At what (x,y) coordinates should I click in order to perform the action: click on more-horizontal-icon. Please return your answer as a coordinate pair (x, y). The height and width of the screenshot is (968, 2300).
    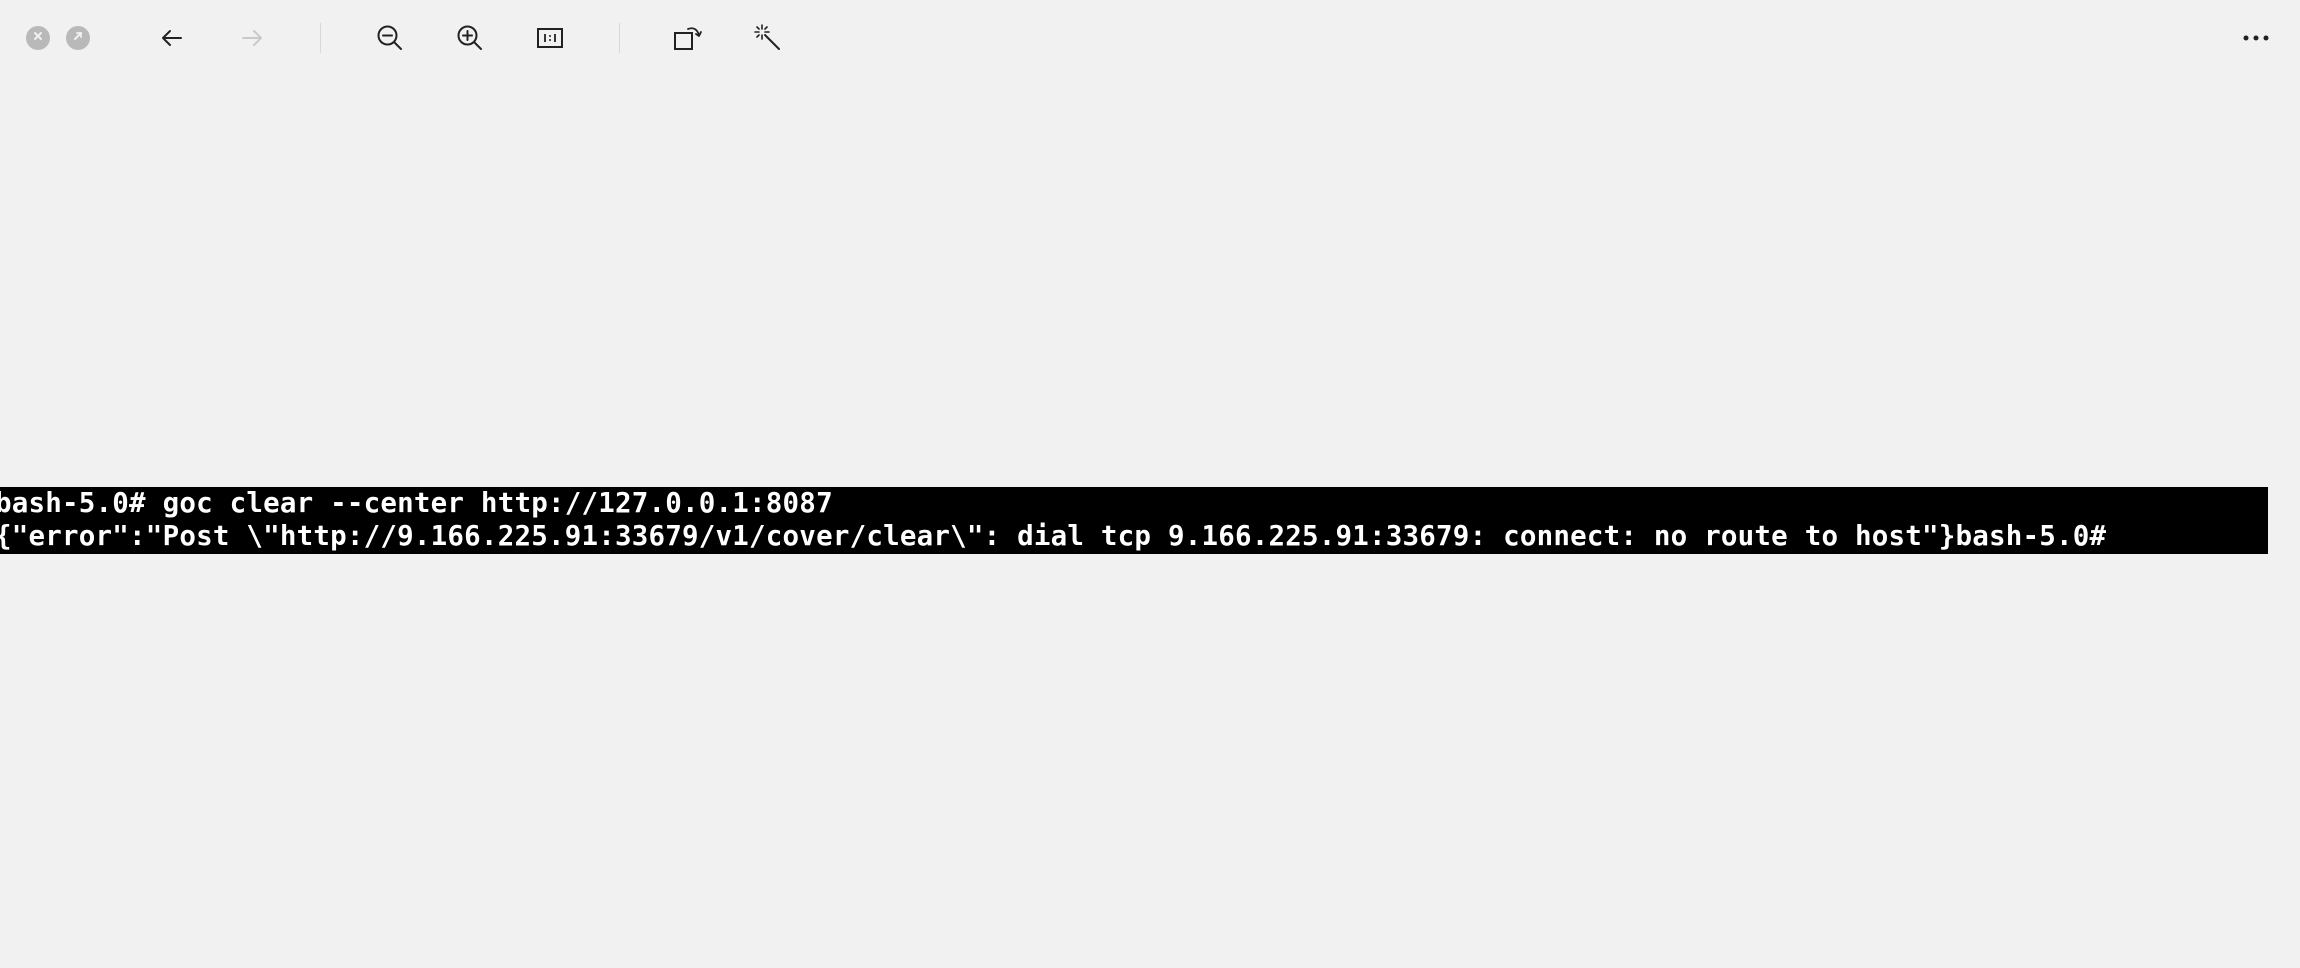
    Looking at the image, I should click on (2256, 38).